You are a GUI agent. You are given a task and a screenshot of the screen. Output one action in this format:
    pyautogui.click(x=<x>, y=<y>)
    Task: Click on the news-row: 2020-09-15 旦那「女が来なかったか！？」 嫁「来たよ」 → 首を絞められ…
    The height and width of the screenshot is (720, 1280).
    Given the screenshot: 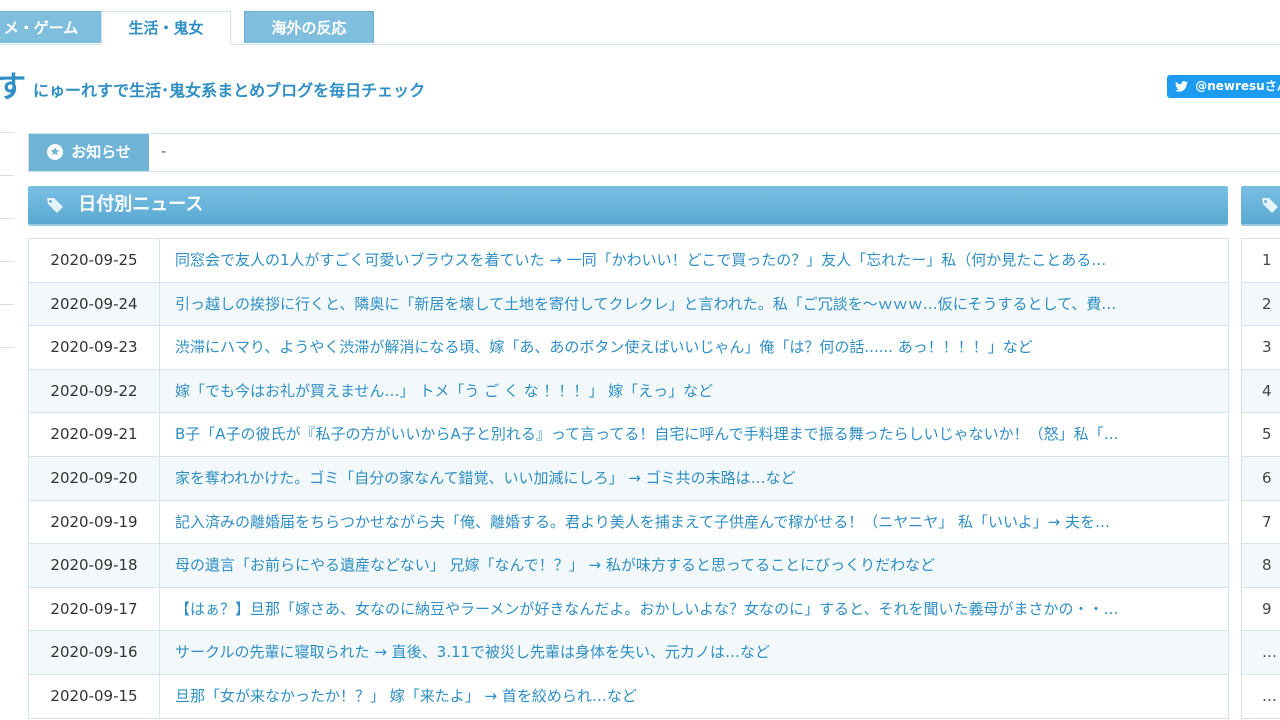 What is the action you would take?
    pyautogui.click(x=628, y=696)
    